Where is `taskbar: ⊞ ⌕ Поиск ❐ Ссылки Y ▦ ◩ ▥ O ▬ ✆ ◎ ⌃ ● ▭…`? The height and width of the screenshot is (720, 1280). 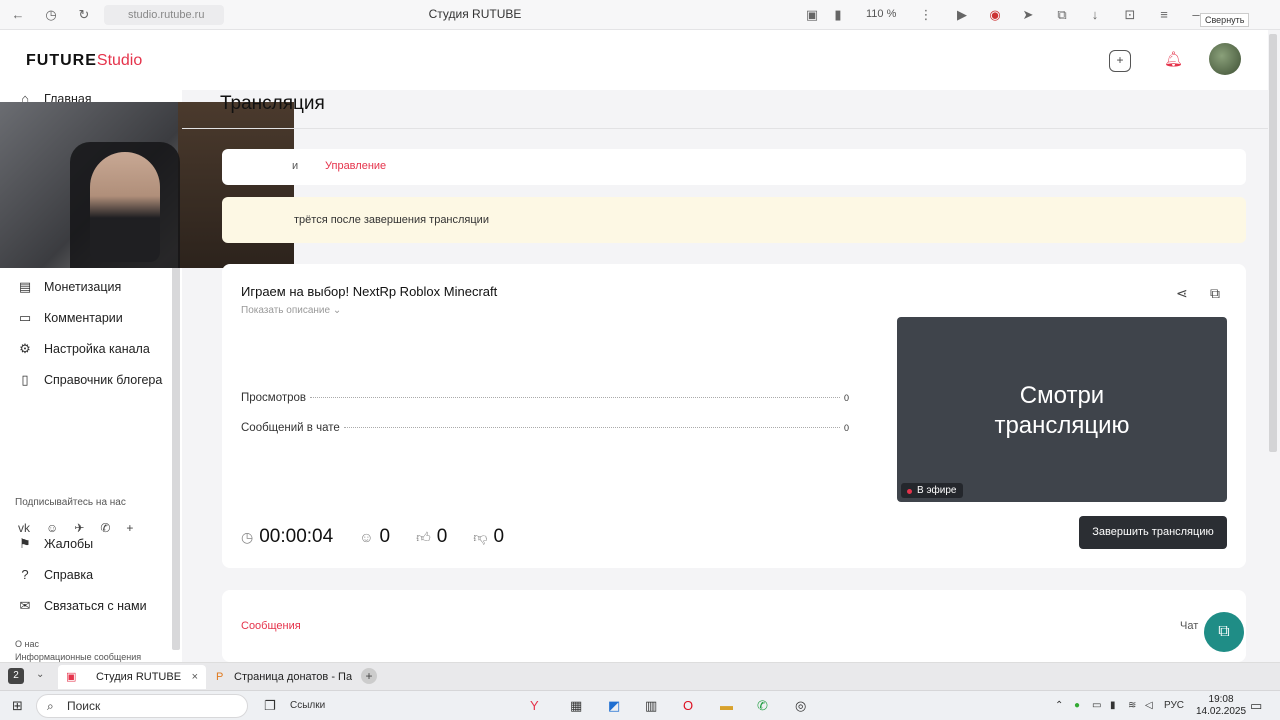 taskbar: ⊞ ⌕ Поиск ❐ Ссылки Y ▦ ◩ ▥ O ▬ ✆ ◎ ⌃ ● ▭… is located at coordinates (640, 705).